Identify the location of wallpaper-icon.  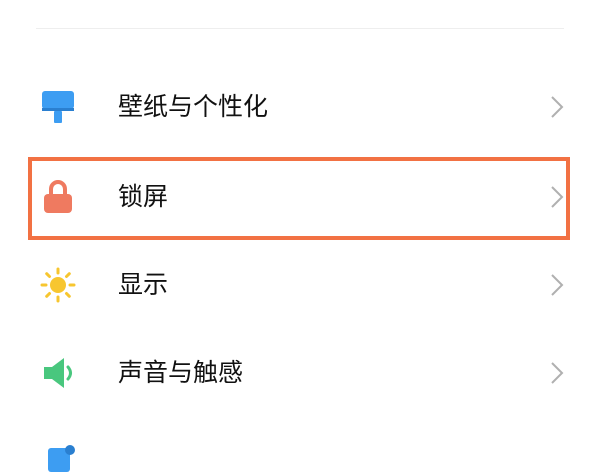
(58, 107).